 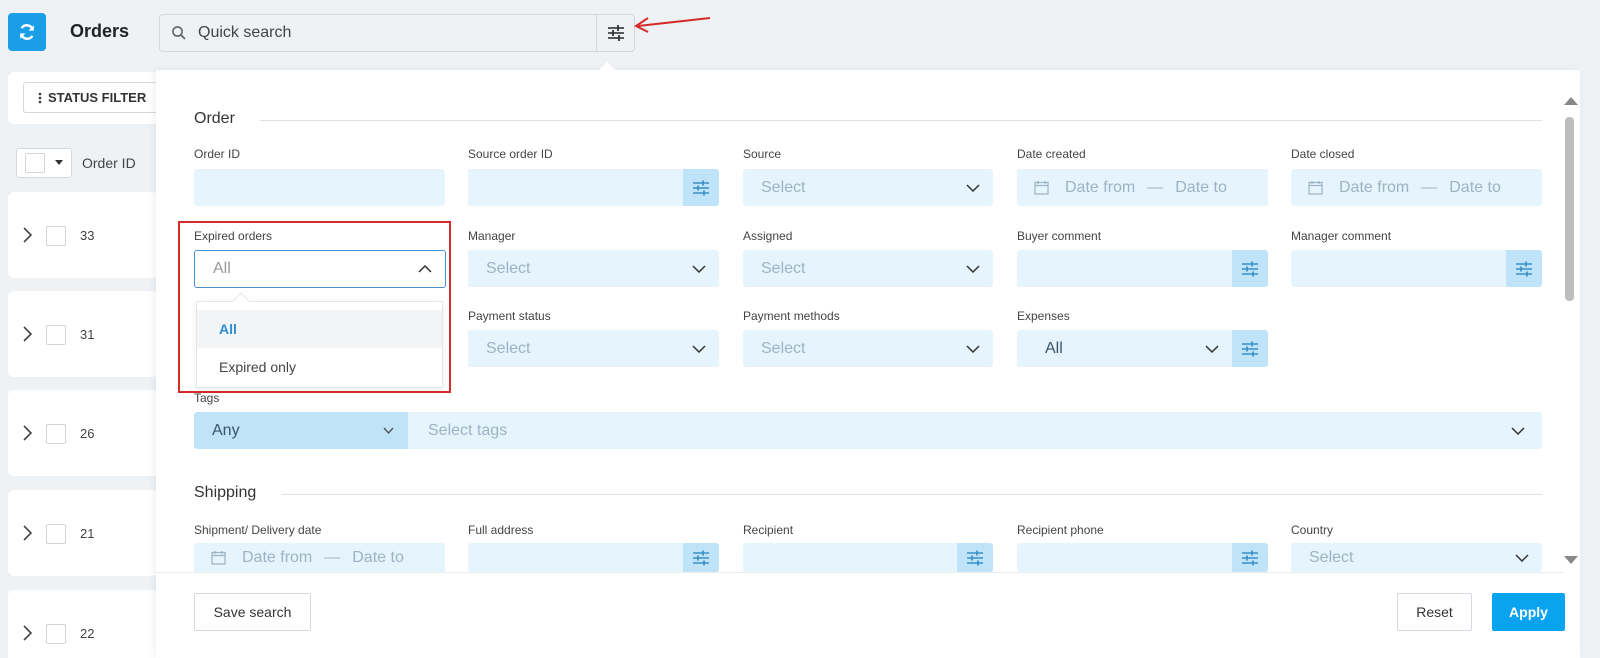 I want to click on select-all-control, so click(x=44, y=163).